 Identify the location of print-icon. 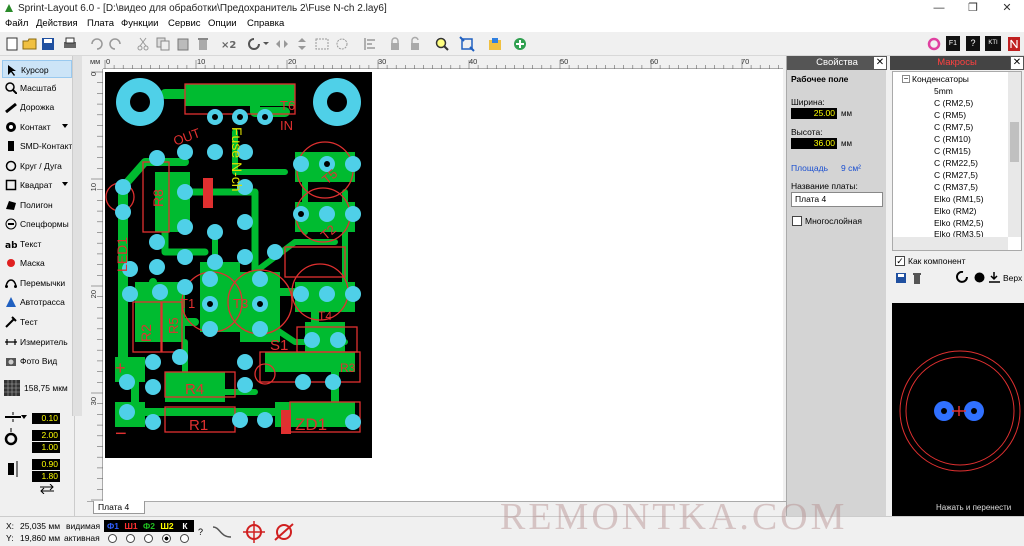
(70, 44).